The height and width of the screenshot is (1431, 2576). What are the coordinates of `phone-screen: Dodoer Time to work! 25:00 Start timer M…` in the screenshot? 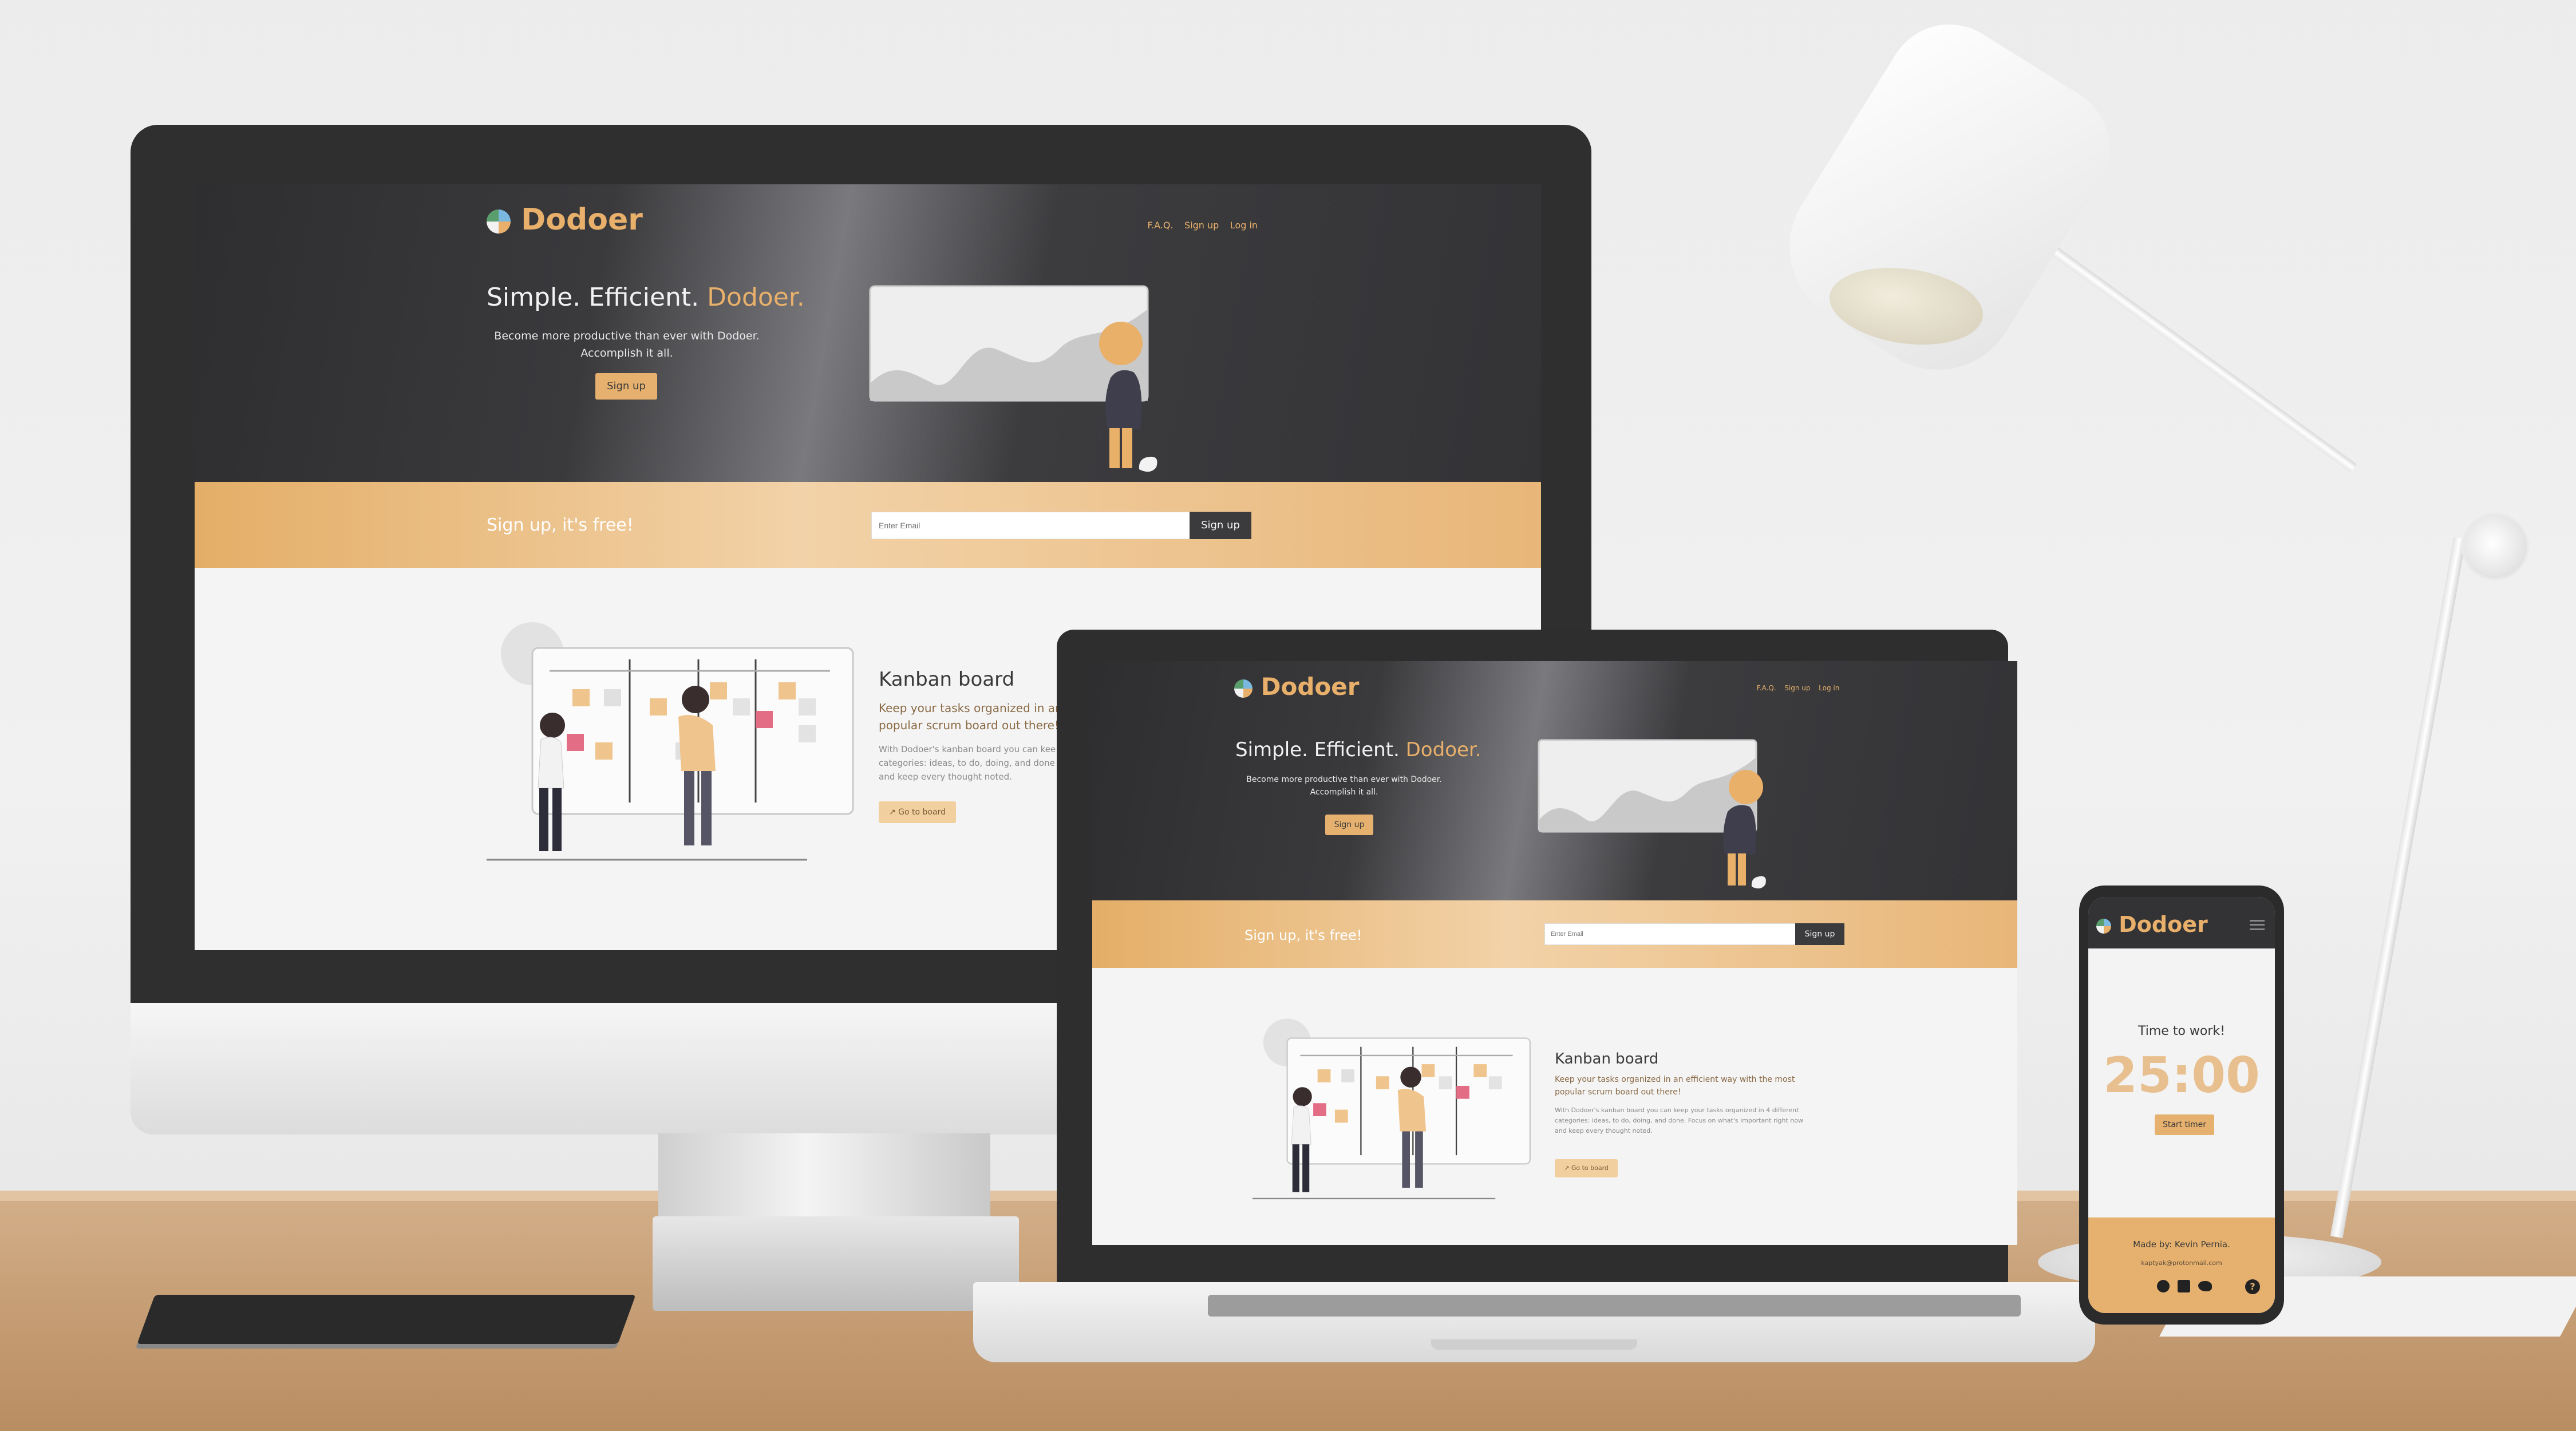 It's located at (2181, 1105).